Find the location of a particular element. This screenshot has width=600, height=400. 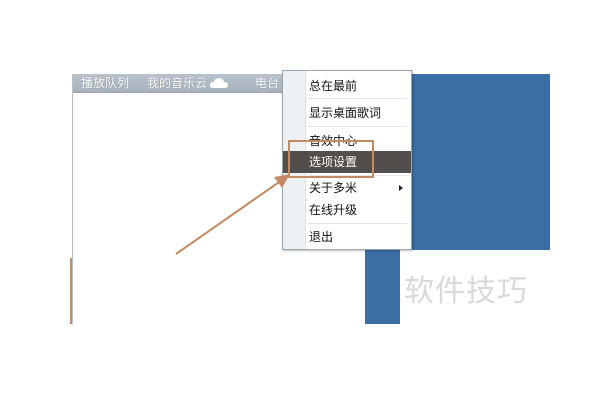

menu-item-about-duomi: 关于多米 is located at coordinates (347, 188).